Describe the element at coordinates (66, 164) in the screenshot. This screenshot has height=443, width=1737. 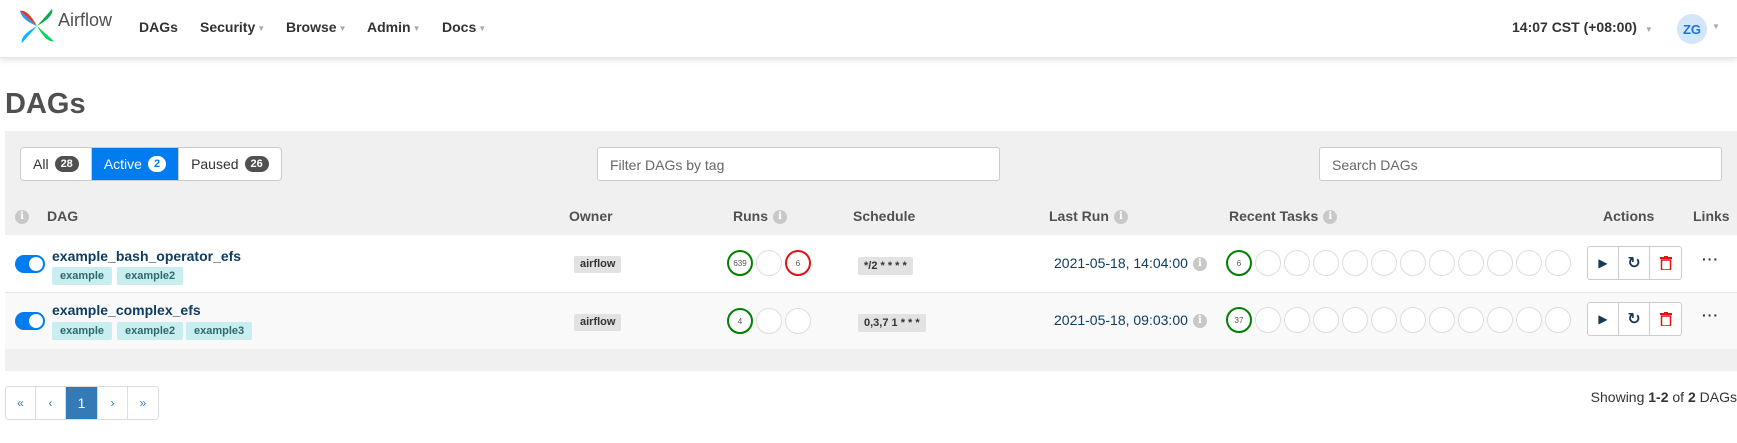
I see `count-badge: 28` at that location.